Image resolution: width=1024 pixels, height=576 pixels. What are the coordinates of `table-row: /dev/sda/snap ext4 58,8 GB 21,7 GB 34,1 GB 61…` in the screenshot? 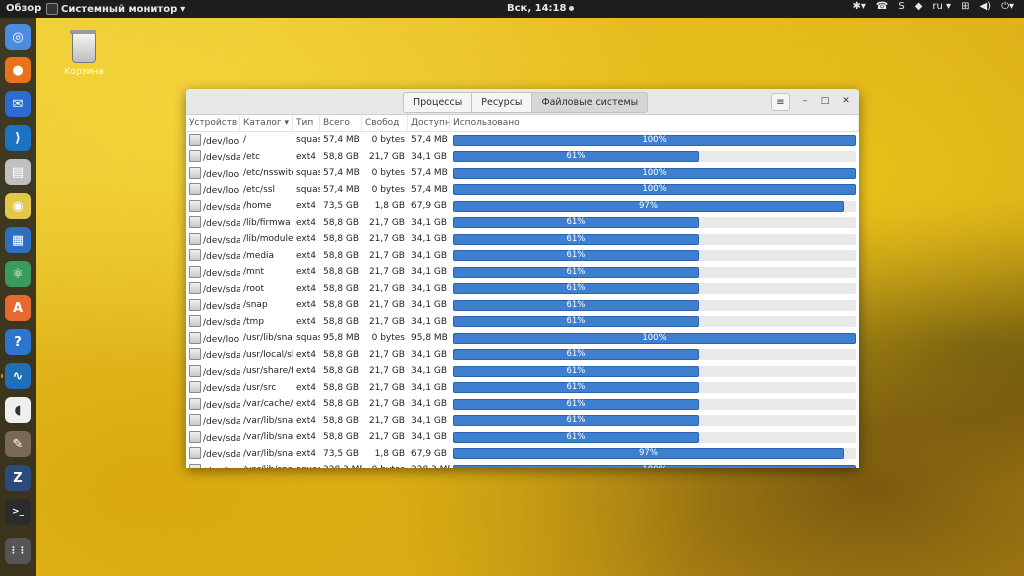 It's located at (522, 305).